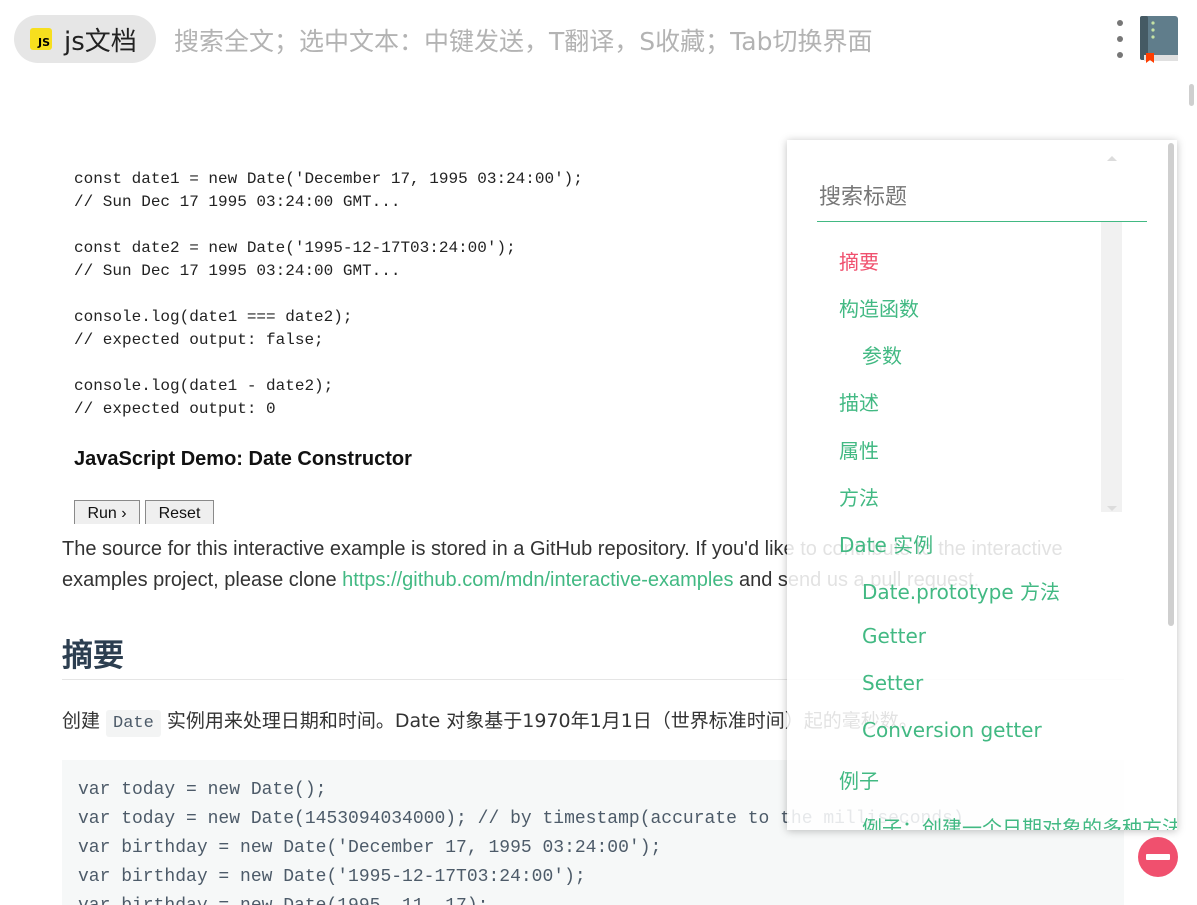 The width and height of the screenshot is (1197, 905). What do you see at coordinates (1120, 39) in the screenshot?
I see `more-vertical-icon` at bounding box center [1120, 39].